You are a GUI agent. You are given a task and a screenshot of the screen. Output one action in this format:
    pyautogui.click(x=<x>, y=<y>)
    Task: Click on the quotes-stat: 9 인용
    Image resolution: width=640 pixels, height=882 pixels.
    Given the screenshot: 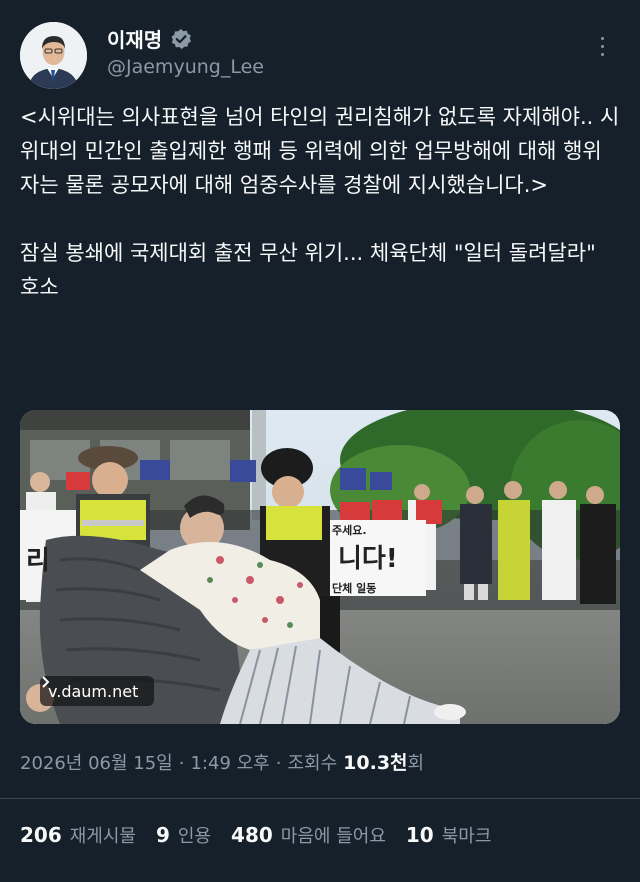 What is the action you would take?
    pyautogui.click(x=183, y=835)
    